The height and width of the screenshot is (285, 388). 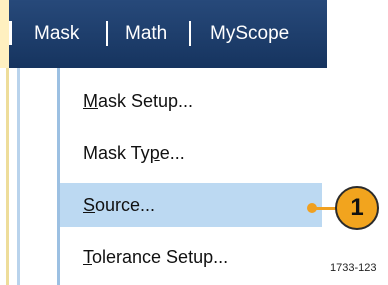 What do you see at coordinates (312, 208) in the screenshot?
I see `callout-leader-dot` at bounding box center [312, 208].